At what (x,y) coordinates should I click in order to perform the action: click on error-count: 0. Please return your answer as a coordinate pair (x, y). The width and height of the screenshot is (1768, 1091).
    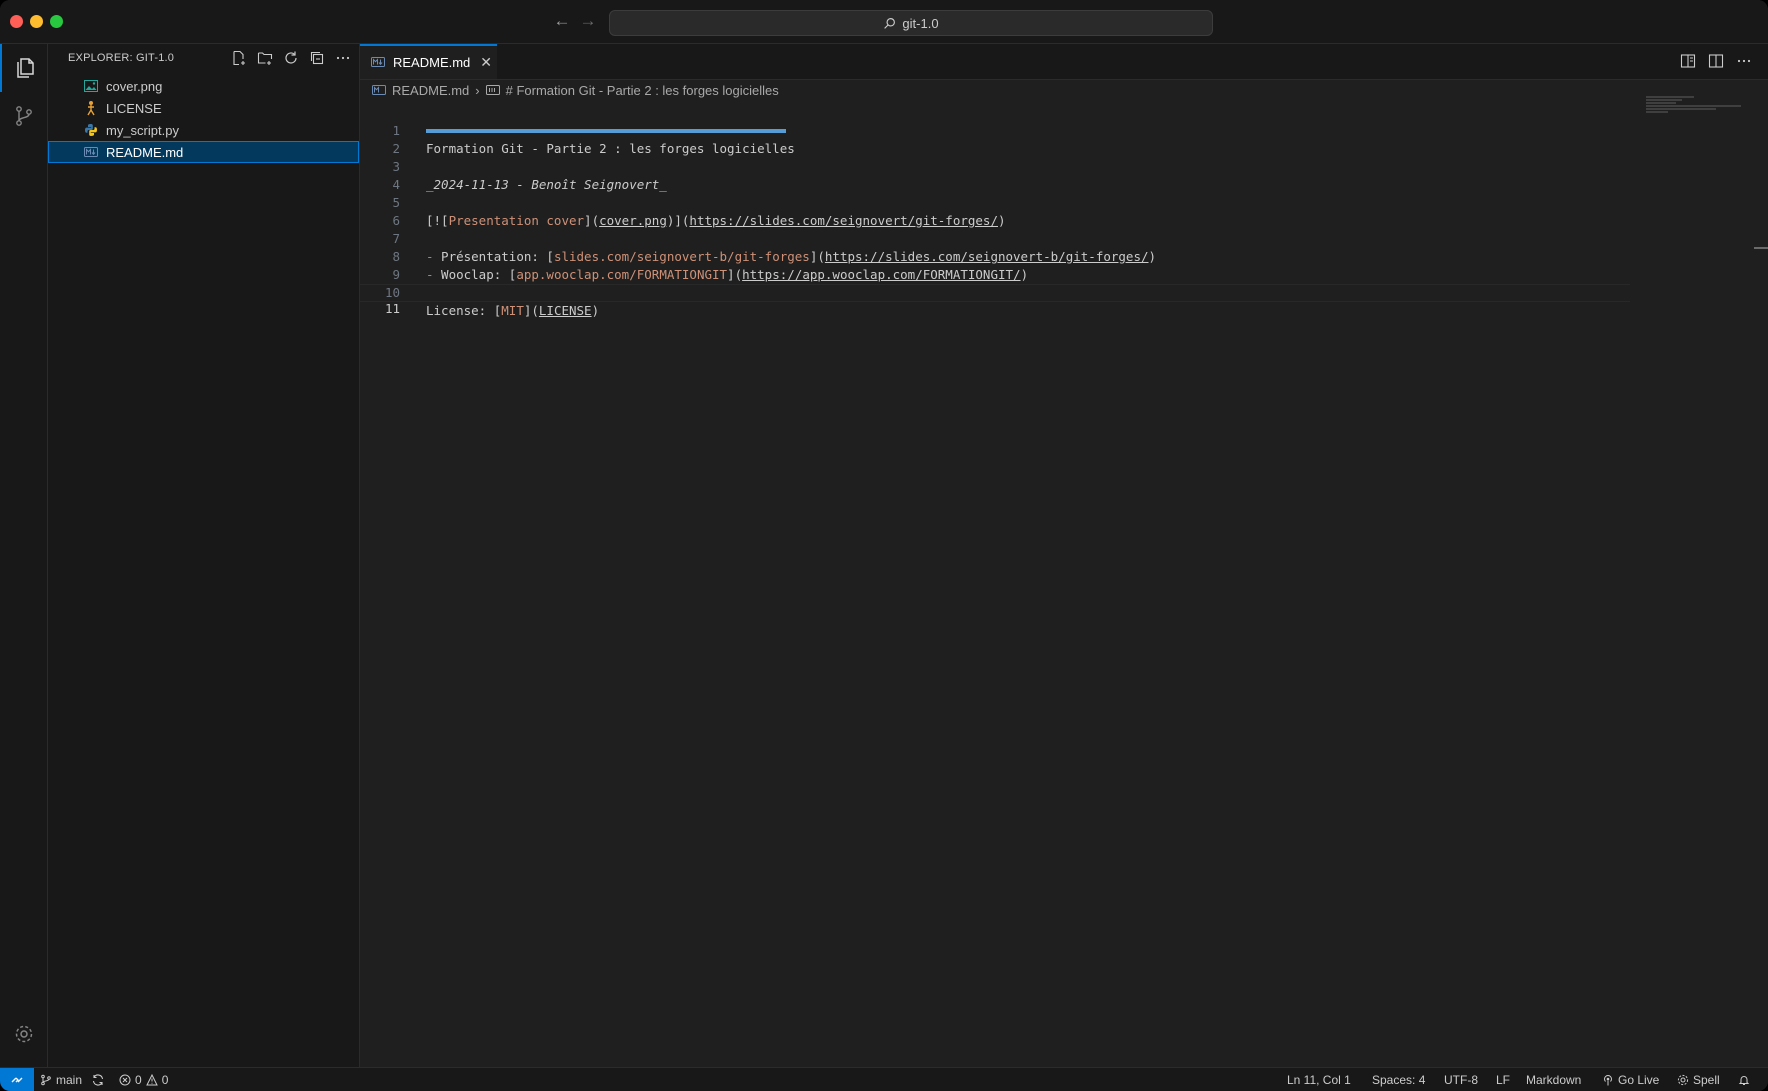
    Looking at the image, I should click on (138, 1080).